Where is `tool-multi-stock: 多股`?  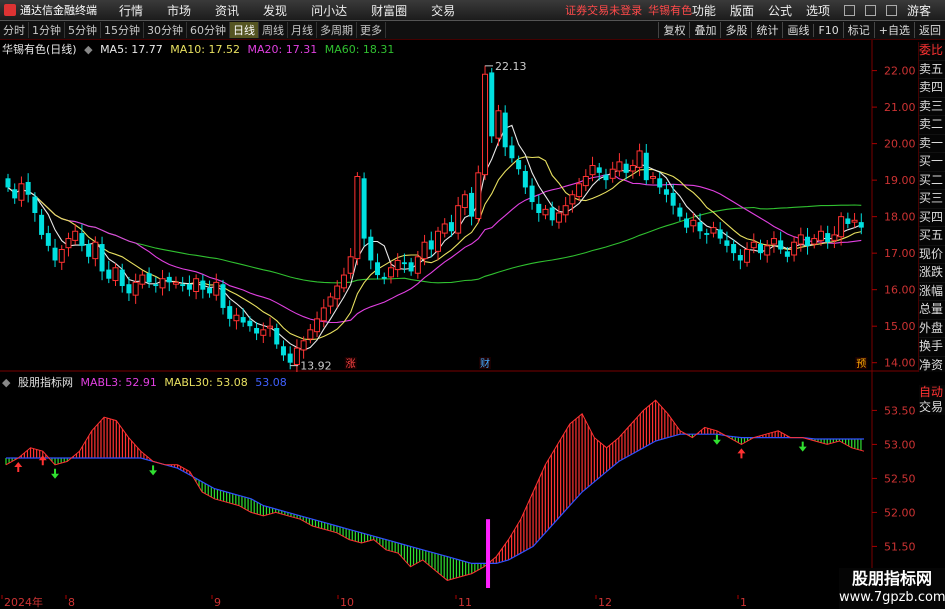 tool-multi-stock: 多股 is located at coordinates (735, 30).